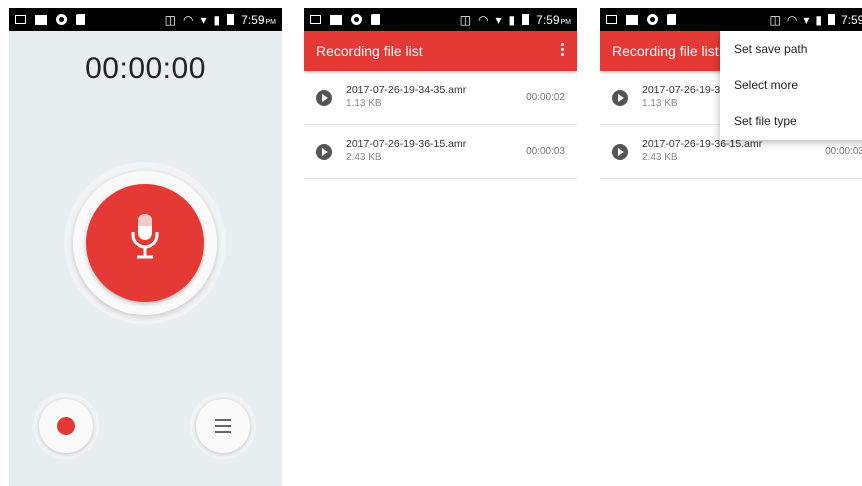  I want to click on record-dot-icon, so click(66, 426).